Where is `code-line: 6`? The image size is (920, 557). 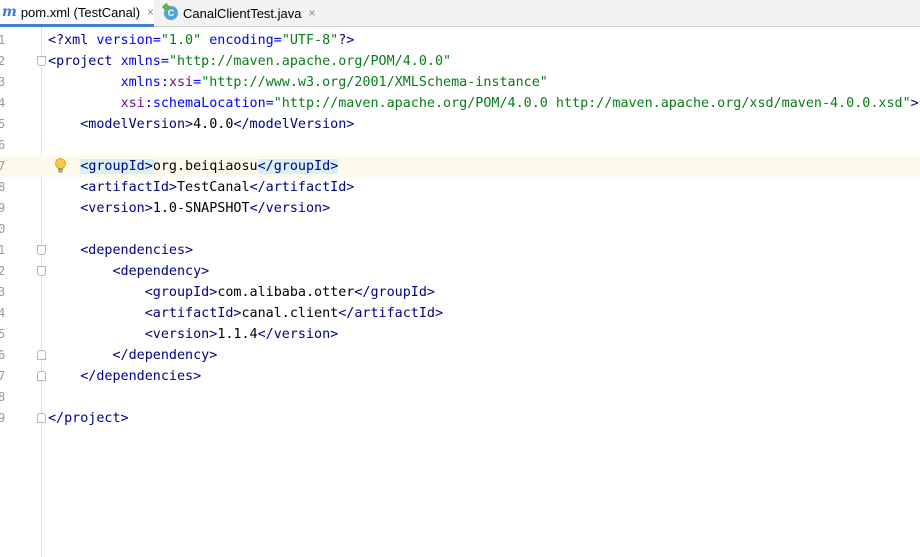
code-line: 6 is located at coordinates (460, 145).